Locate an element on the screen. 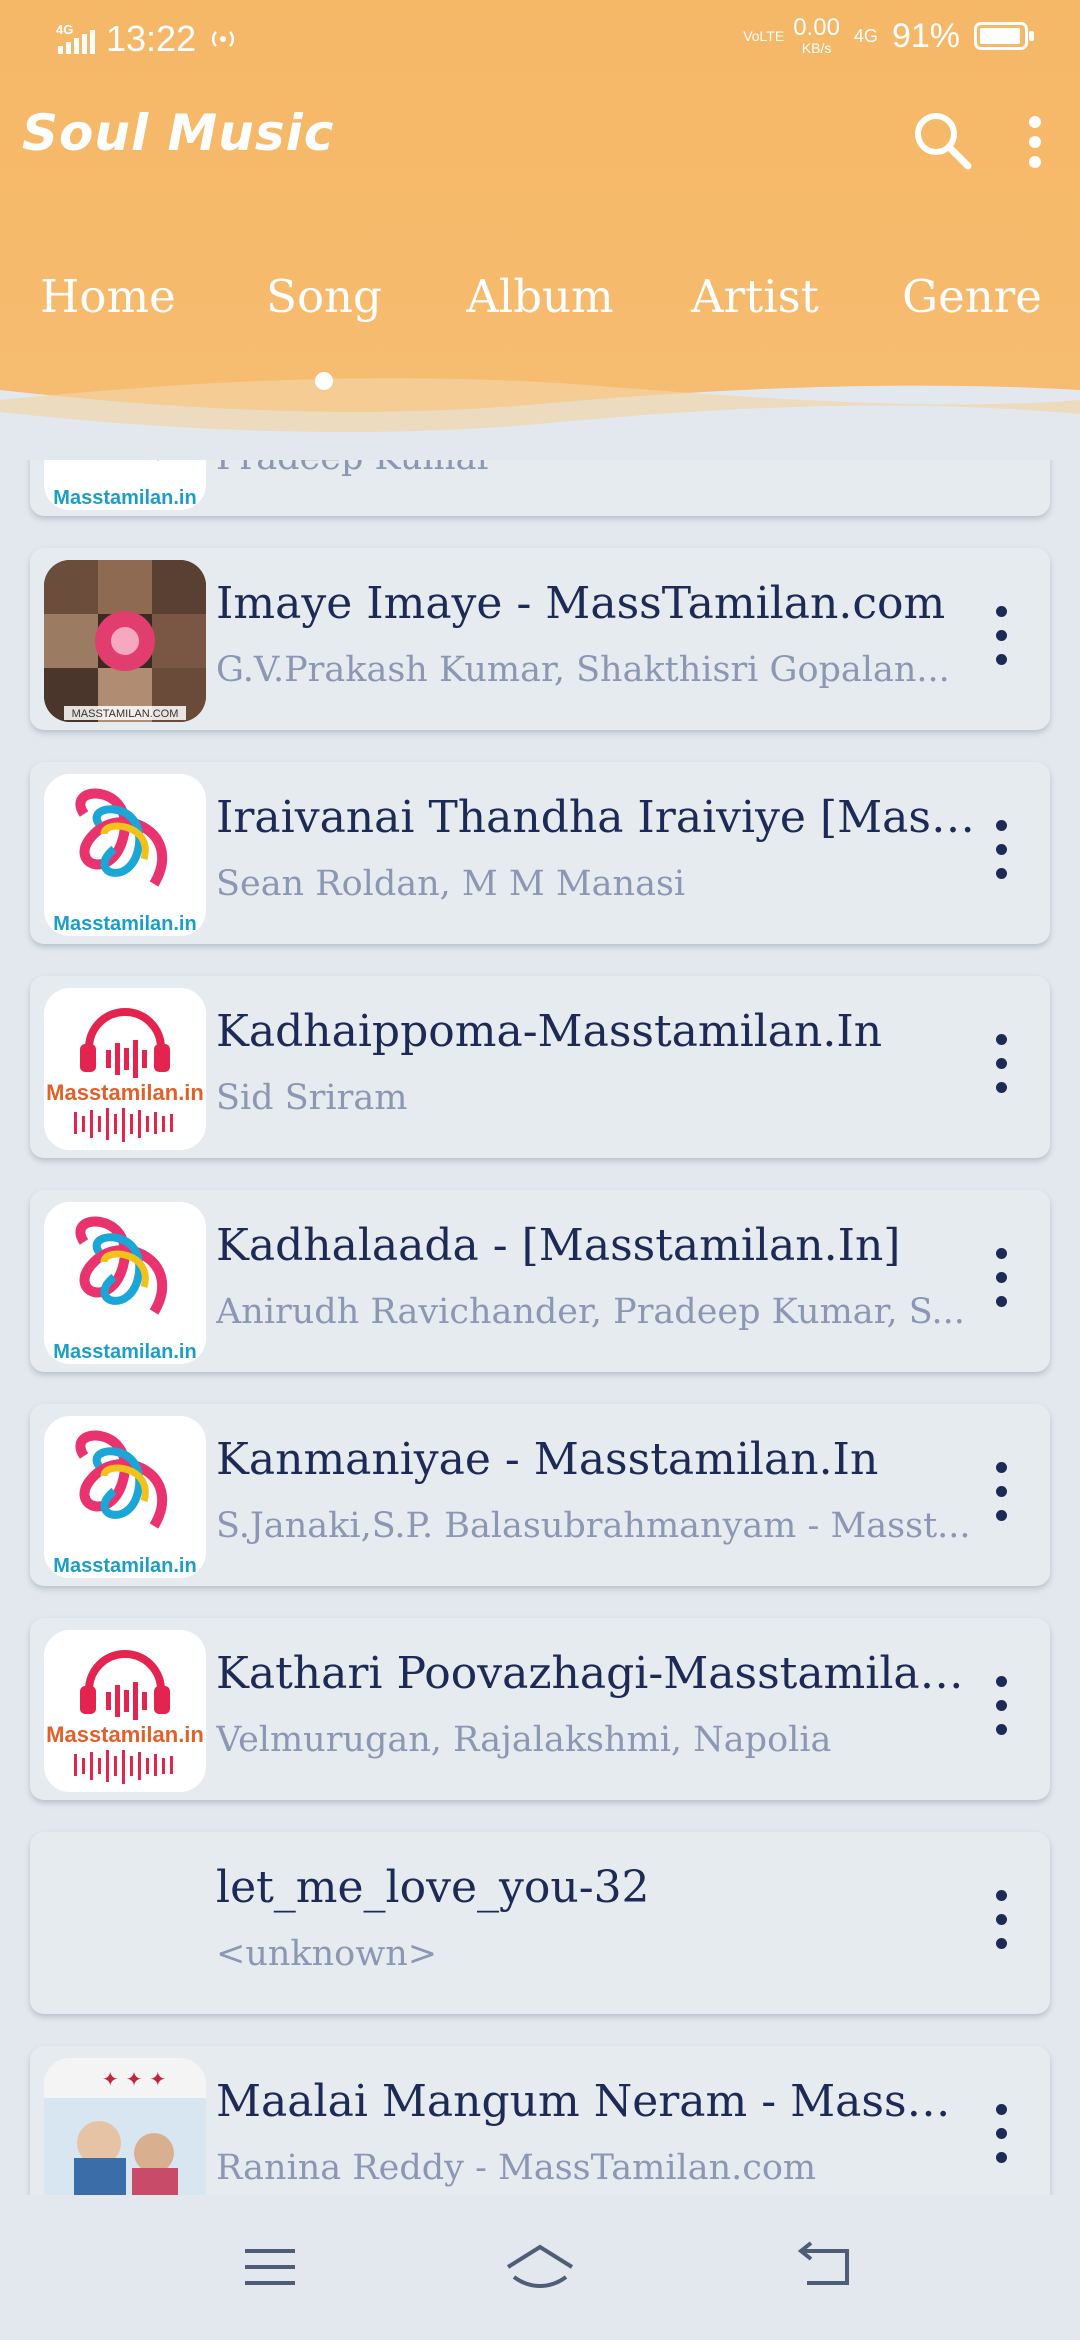  album-art: MASSTAMILAN.COM is located at coordinates (125, 641).